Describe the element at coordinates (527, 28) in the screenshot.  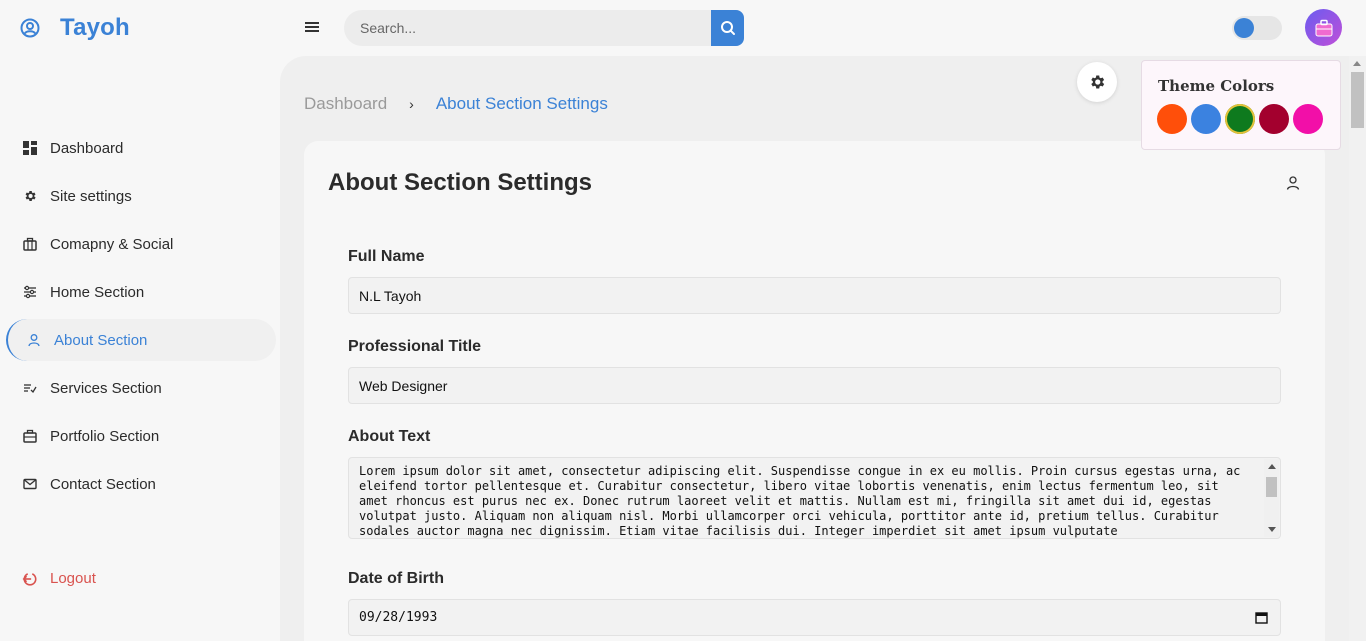
I see `search-input` at that location.